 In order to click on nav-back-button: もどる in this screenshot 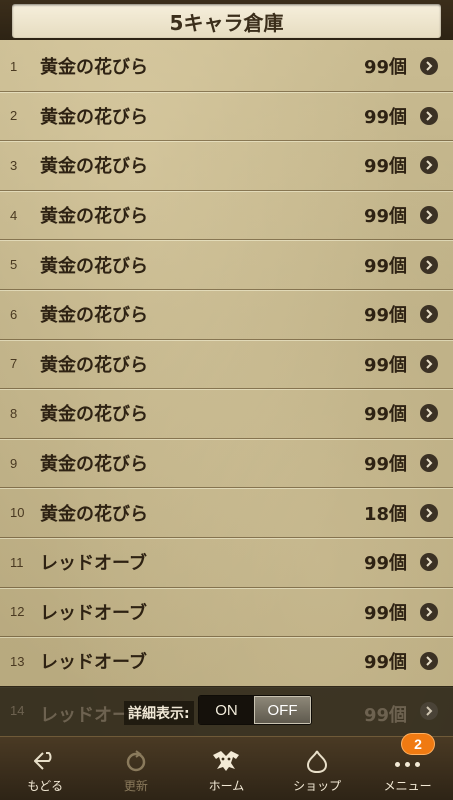, I will do `click(45, 768)`.